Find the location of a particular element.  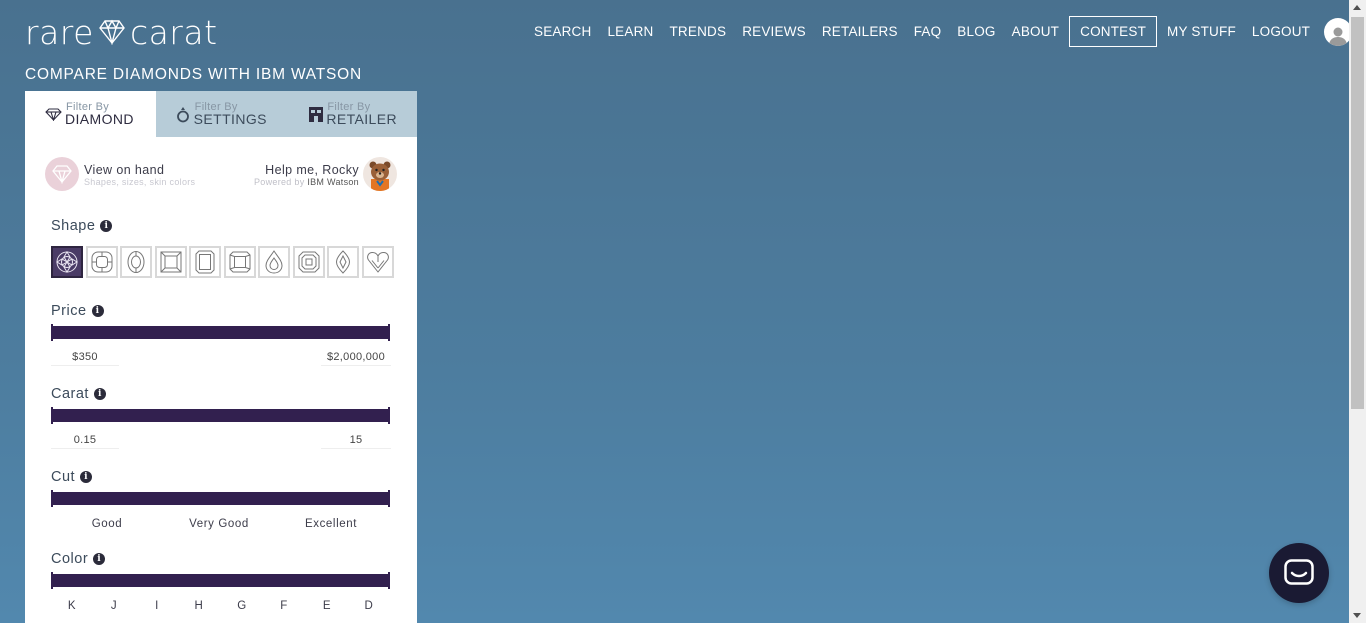

shape-options is located at coordinates (223, 262).